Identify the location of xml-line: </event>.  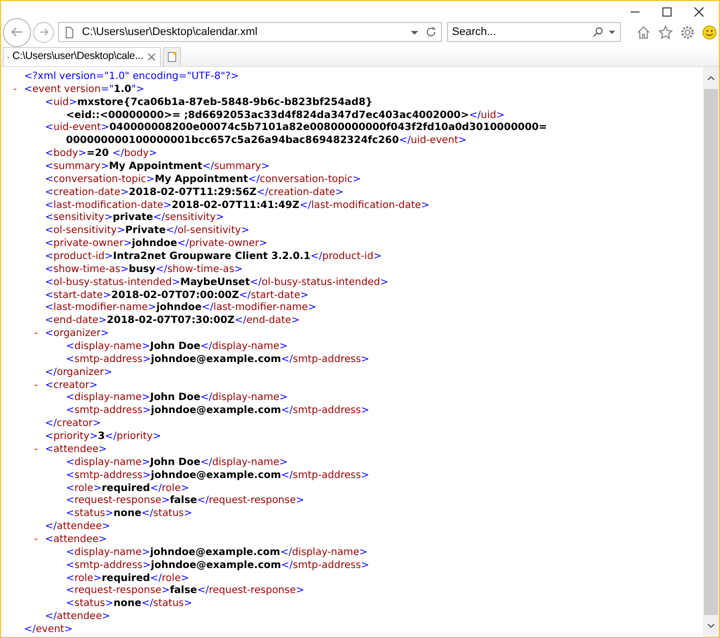
(48, 630).